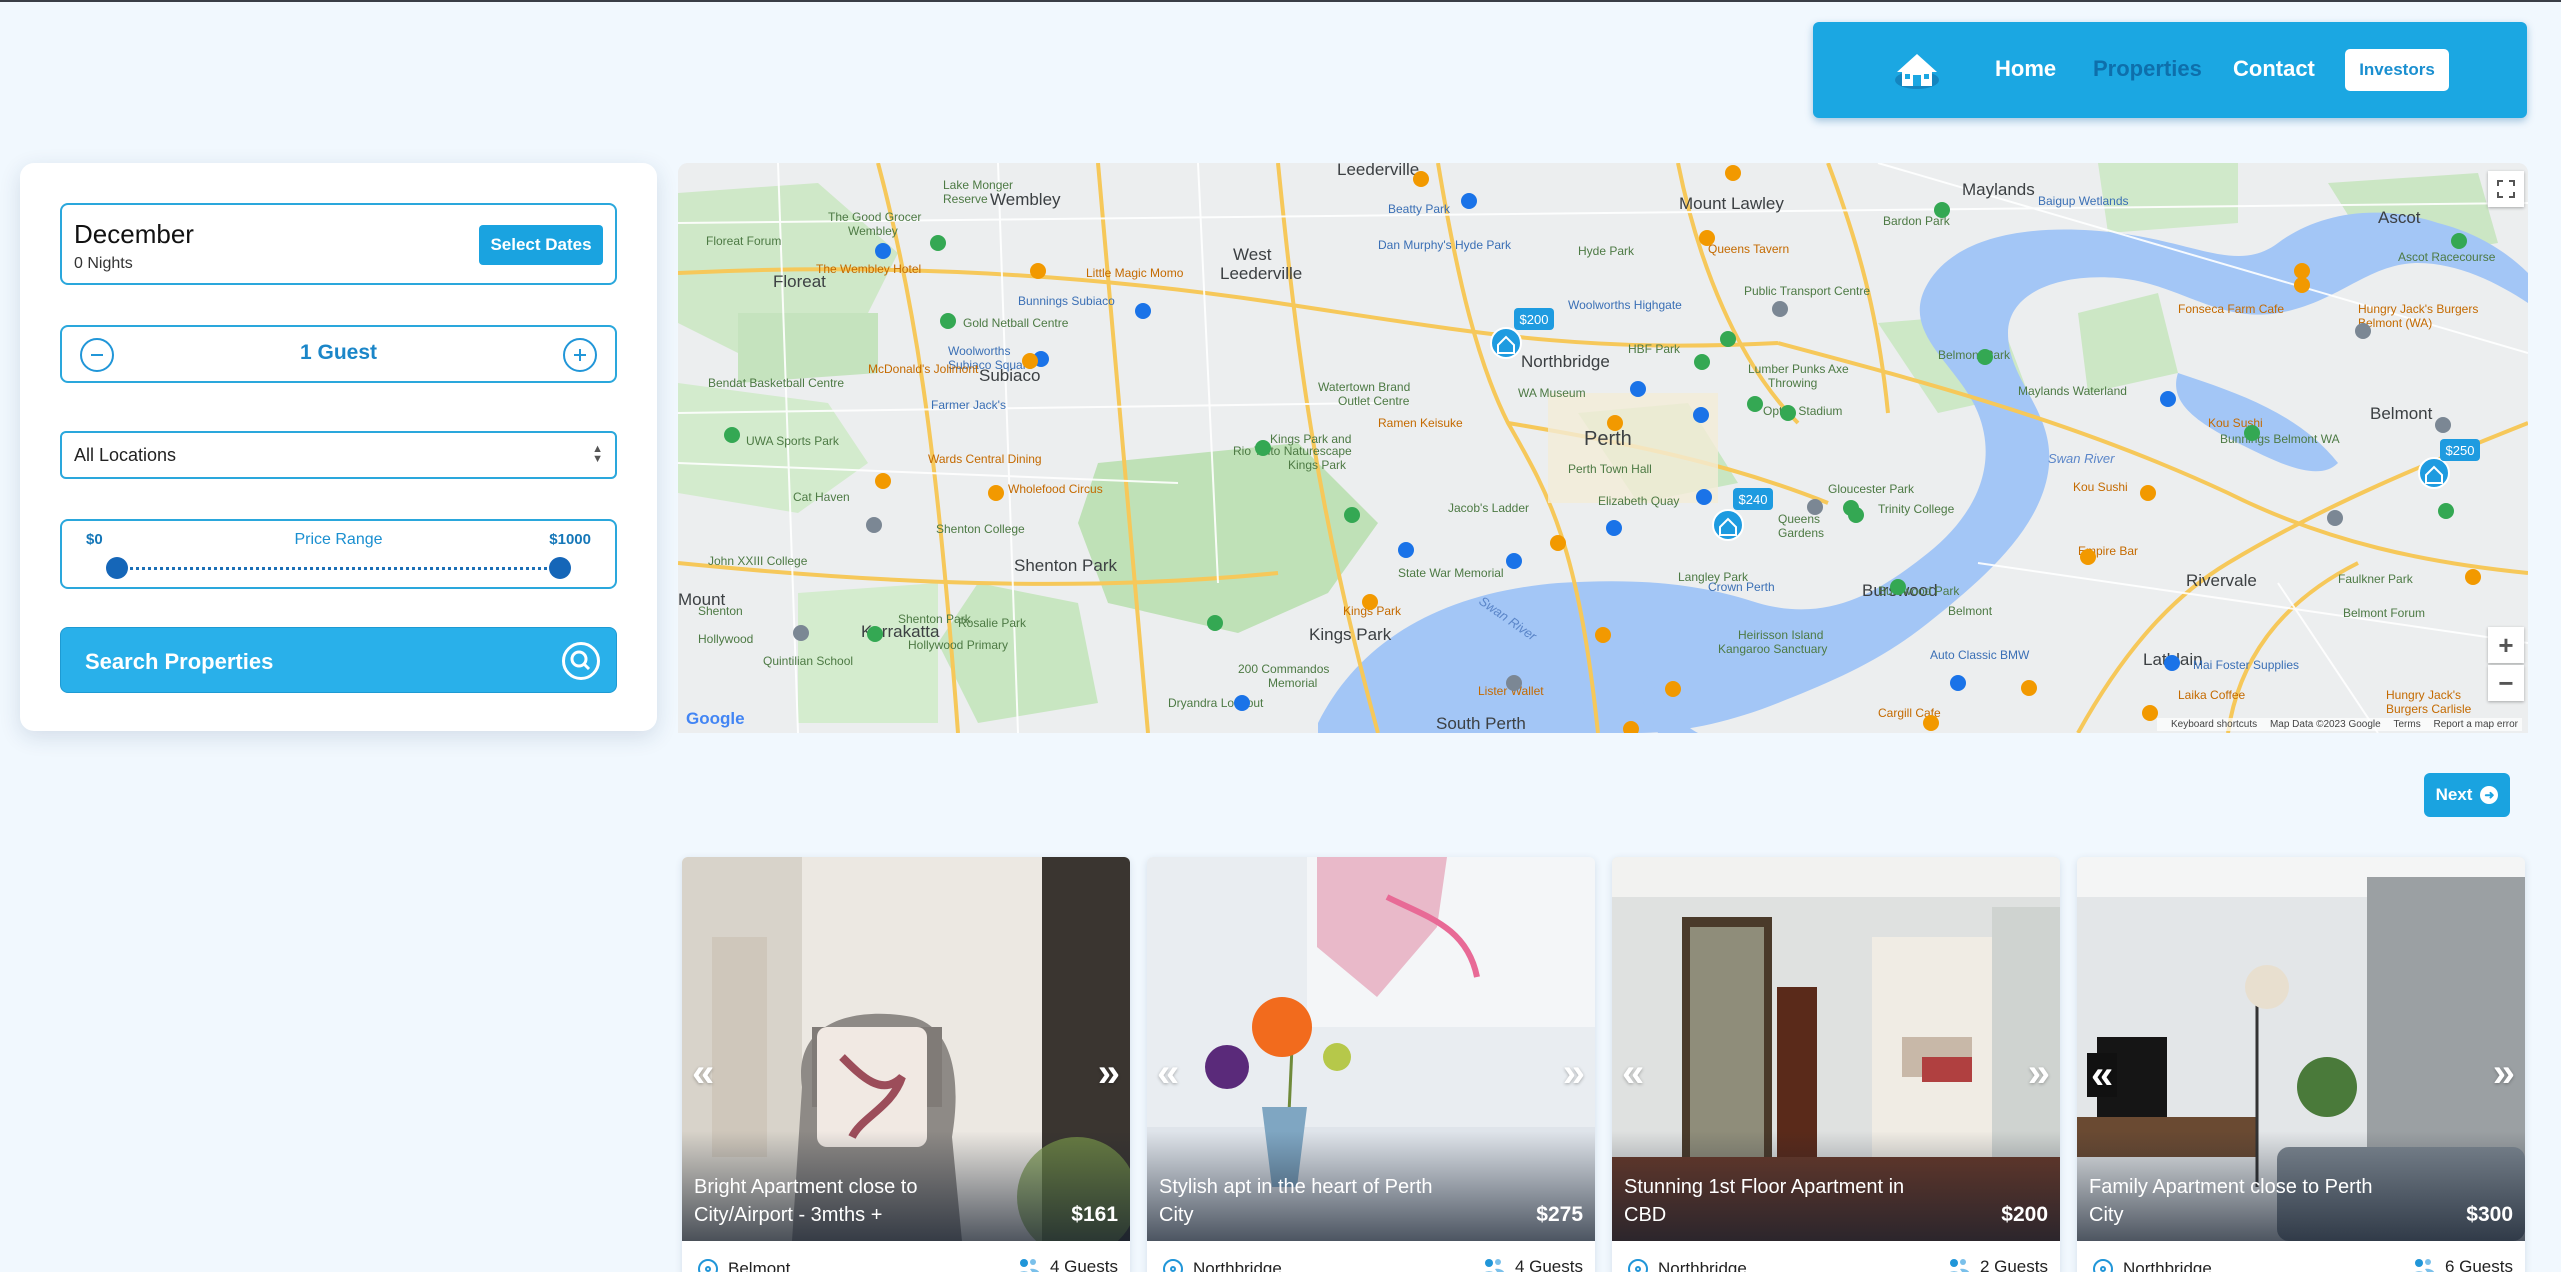 The height and width of the screenshot is (1272, 2561). I want to click on svg-text: Kangaroo Sanctuary, so click(1772, 649).